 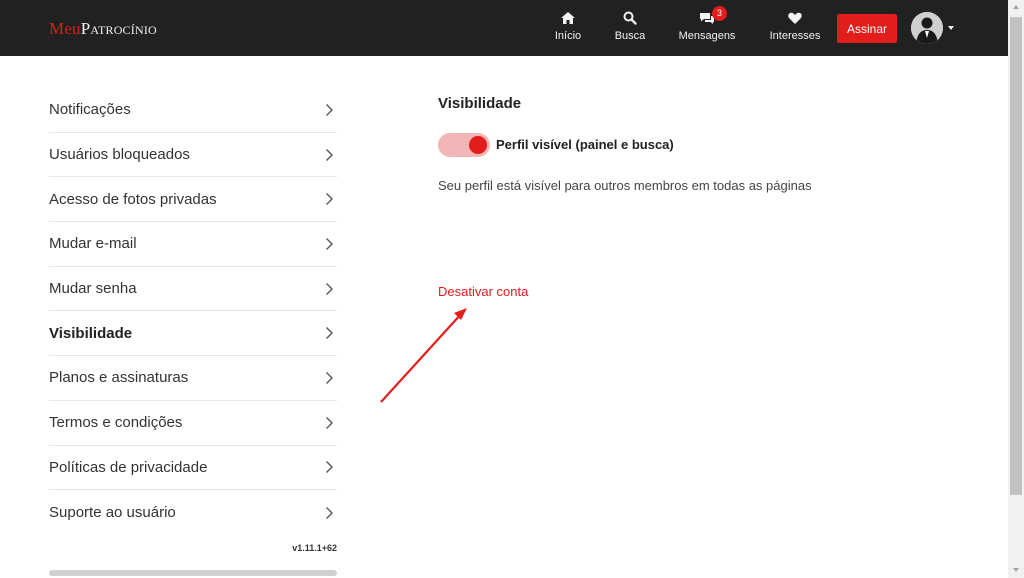 What do you see at coordinates (65, 28) in the screenshot?
I see `logo-part-meu: Meu` at bounding box center [65, 28].